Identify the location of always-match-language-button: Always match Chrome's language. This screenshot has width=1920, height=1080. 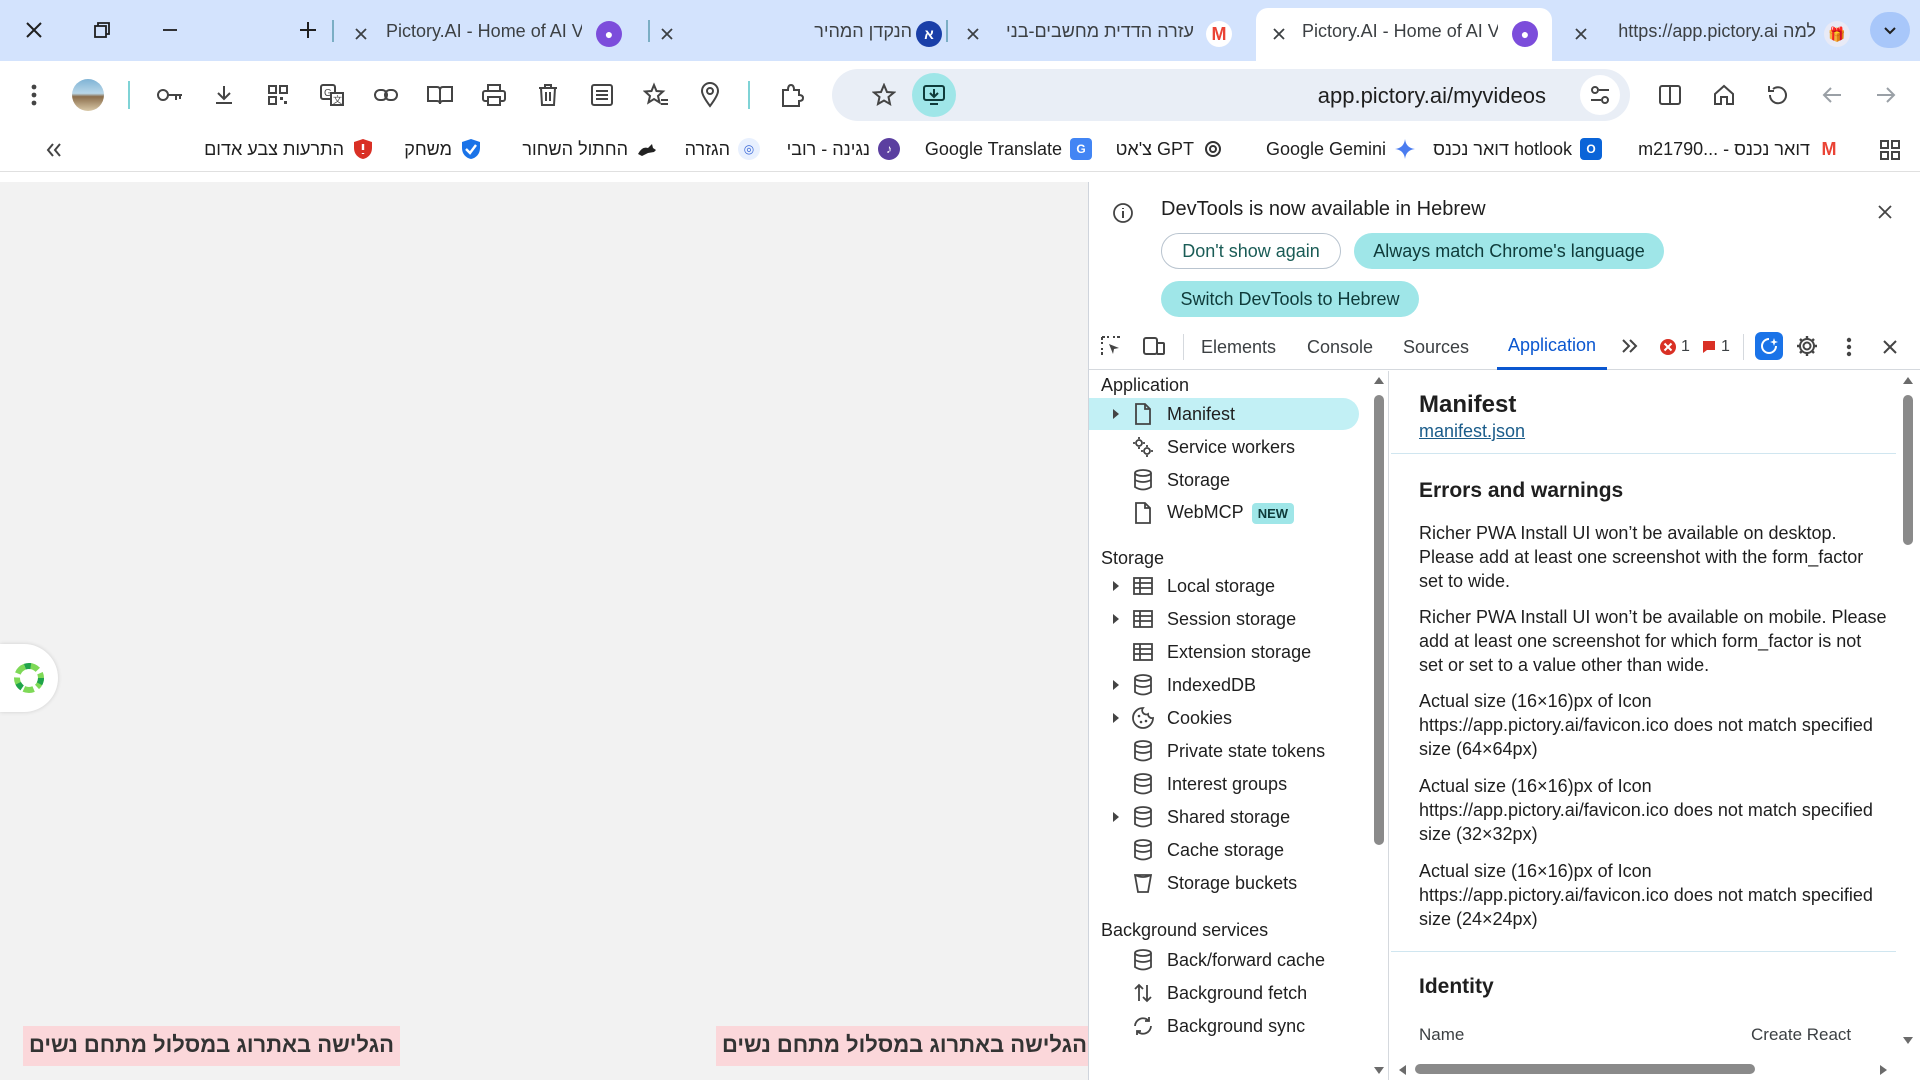
(1509, 251).